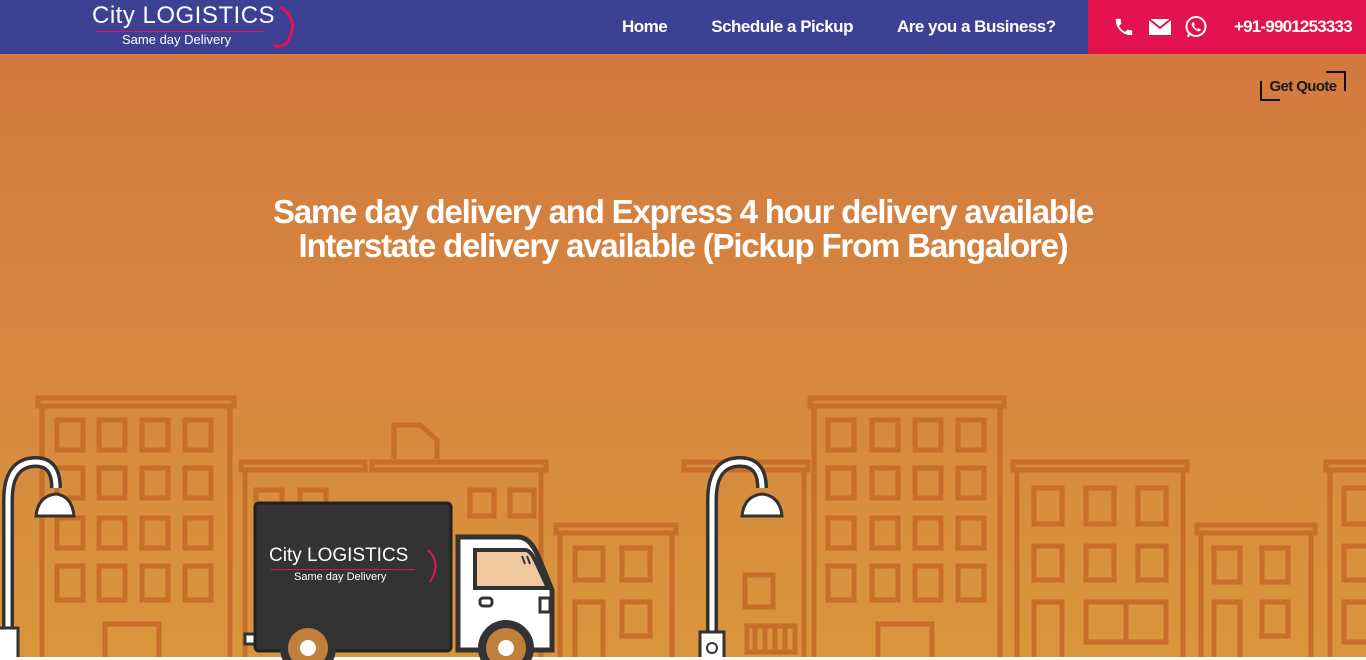 The height and width of the screenshot is (660, 1366). I want to click on truck-brand: City LOGISTICS Same day Delivery, so click(352, 567).